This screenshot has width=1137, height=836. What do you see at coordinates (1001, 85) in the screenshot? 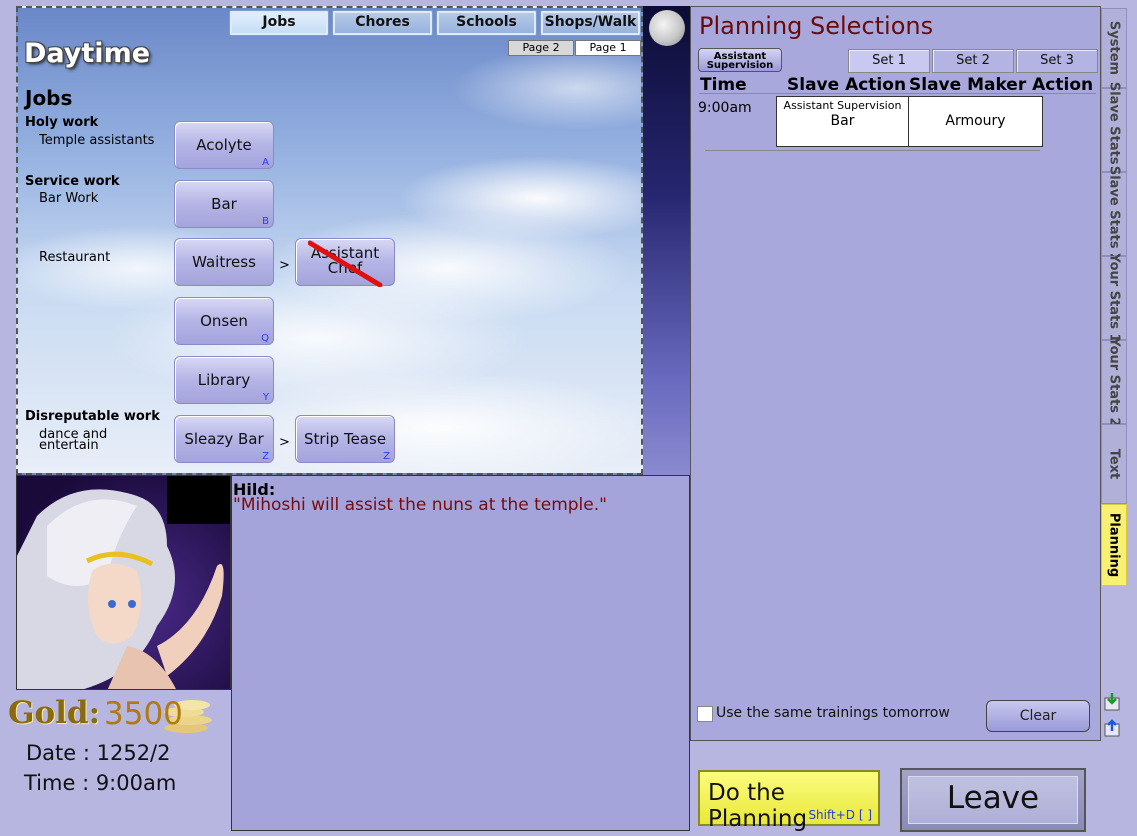
I see `column-header-maker-action: Slave Maker Action` at bounding box center [1001, 85].